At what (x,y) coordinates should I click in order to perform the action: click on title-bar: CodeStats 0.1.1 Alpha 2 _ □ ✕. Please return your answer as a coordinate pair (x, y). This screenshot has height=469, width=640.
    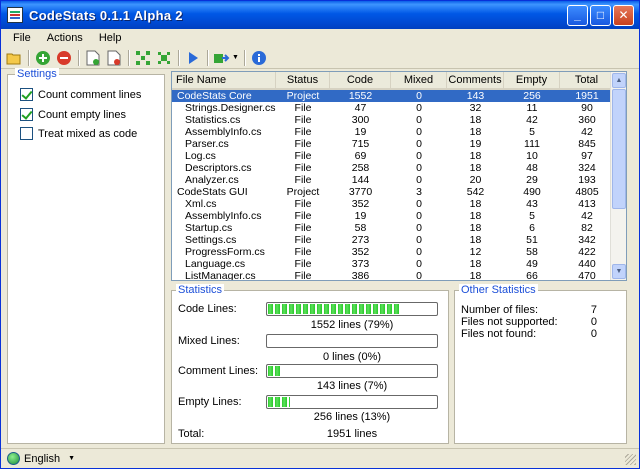
    Looking at the image, I should click on (320, 15).